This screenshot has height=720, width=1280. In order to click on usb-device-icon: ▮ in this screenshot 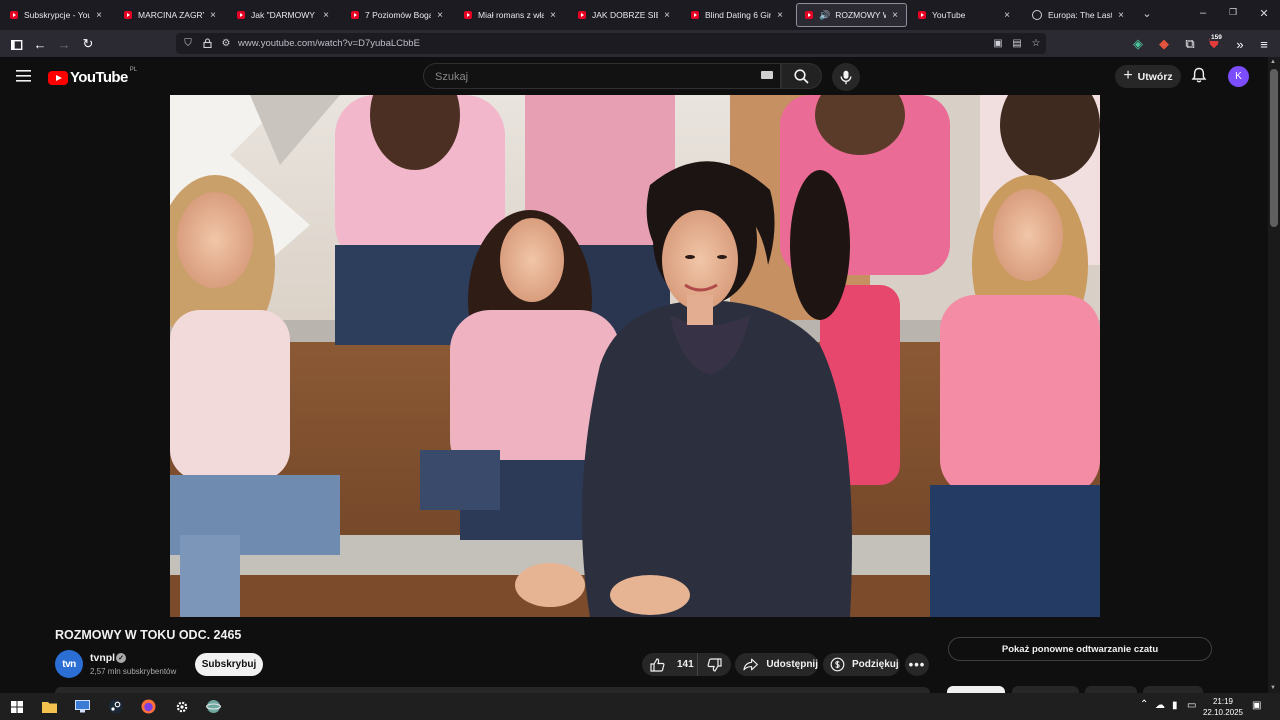, I will do `click(1175, 705)`.